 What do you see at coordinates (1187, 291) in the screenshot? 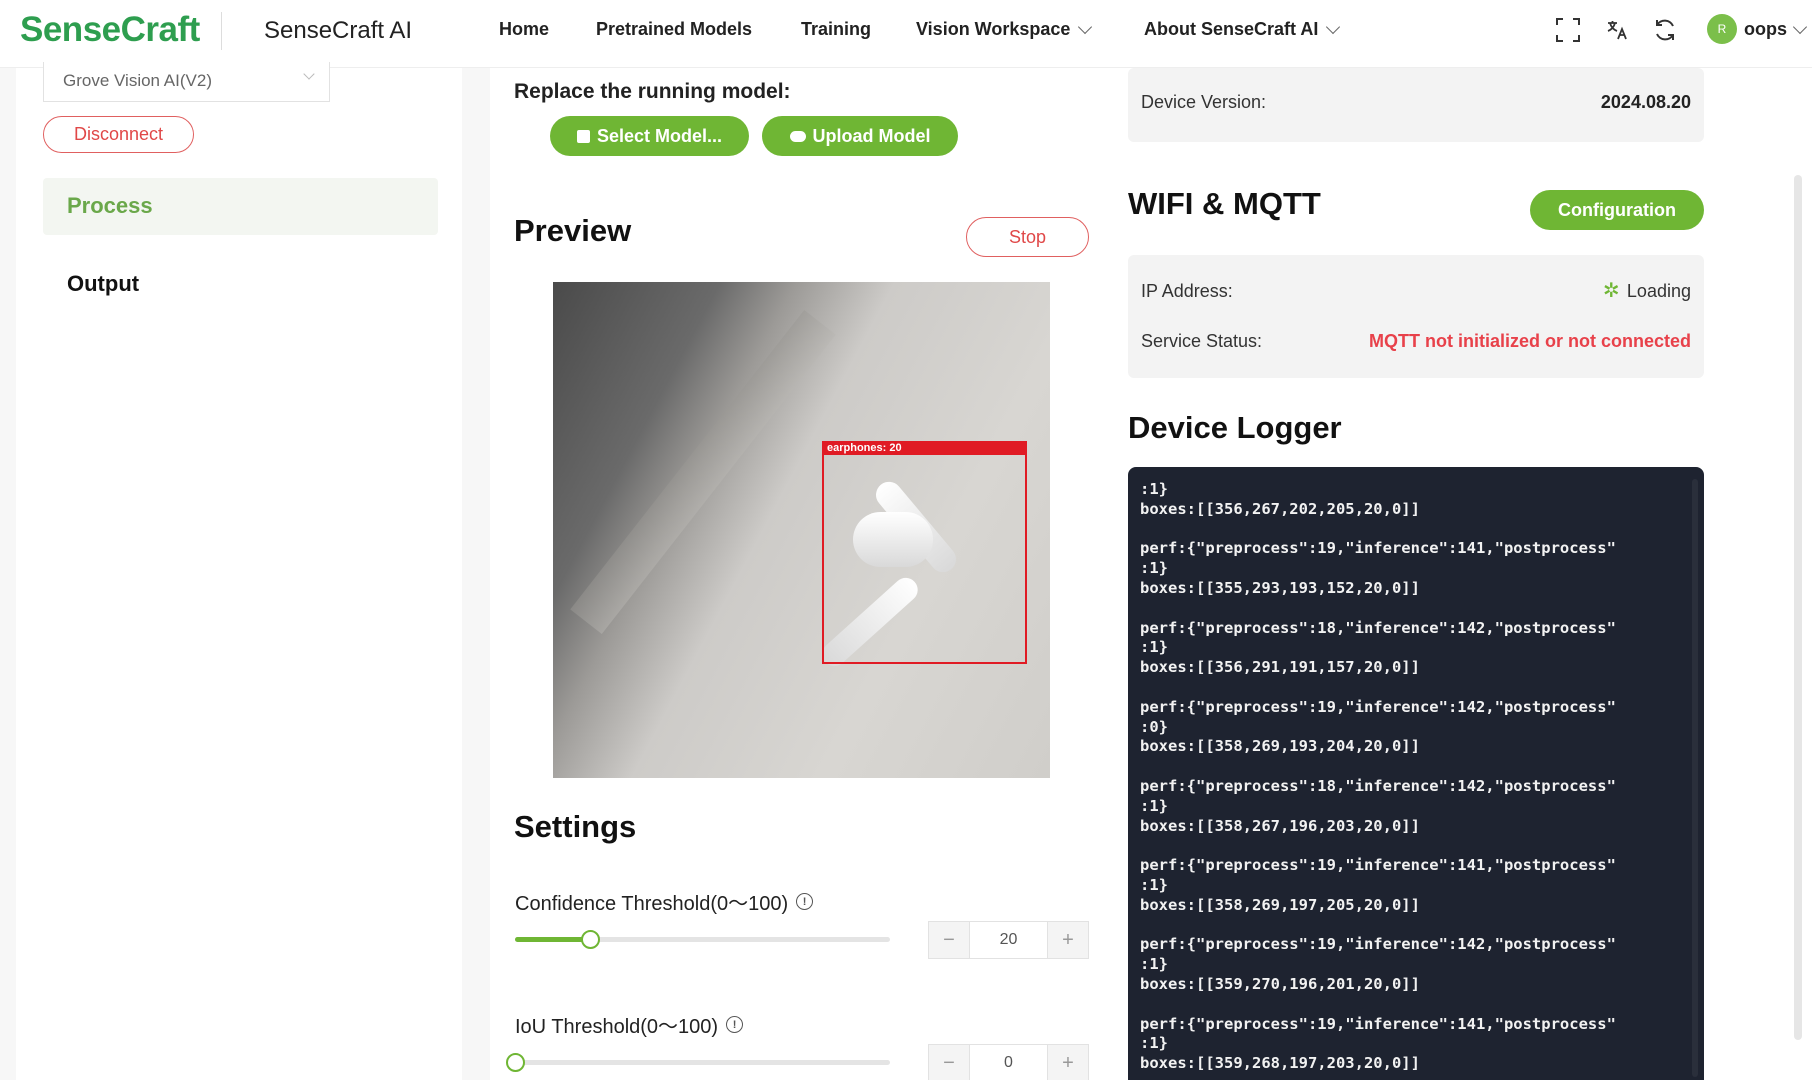
I see `ip-address-label: IP Address:` at bounding box center [1187, 291].